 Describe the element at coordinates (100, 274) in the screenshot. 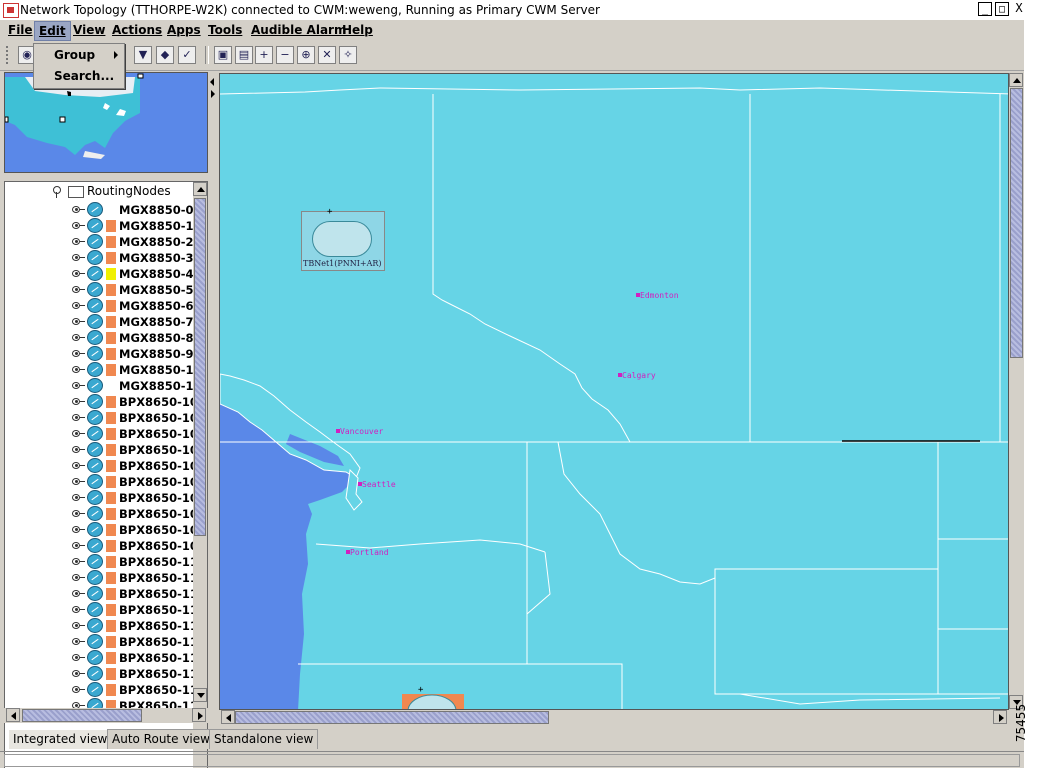

I see `tree-node-row: MGX8850-4` at that location.